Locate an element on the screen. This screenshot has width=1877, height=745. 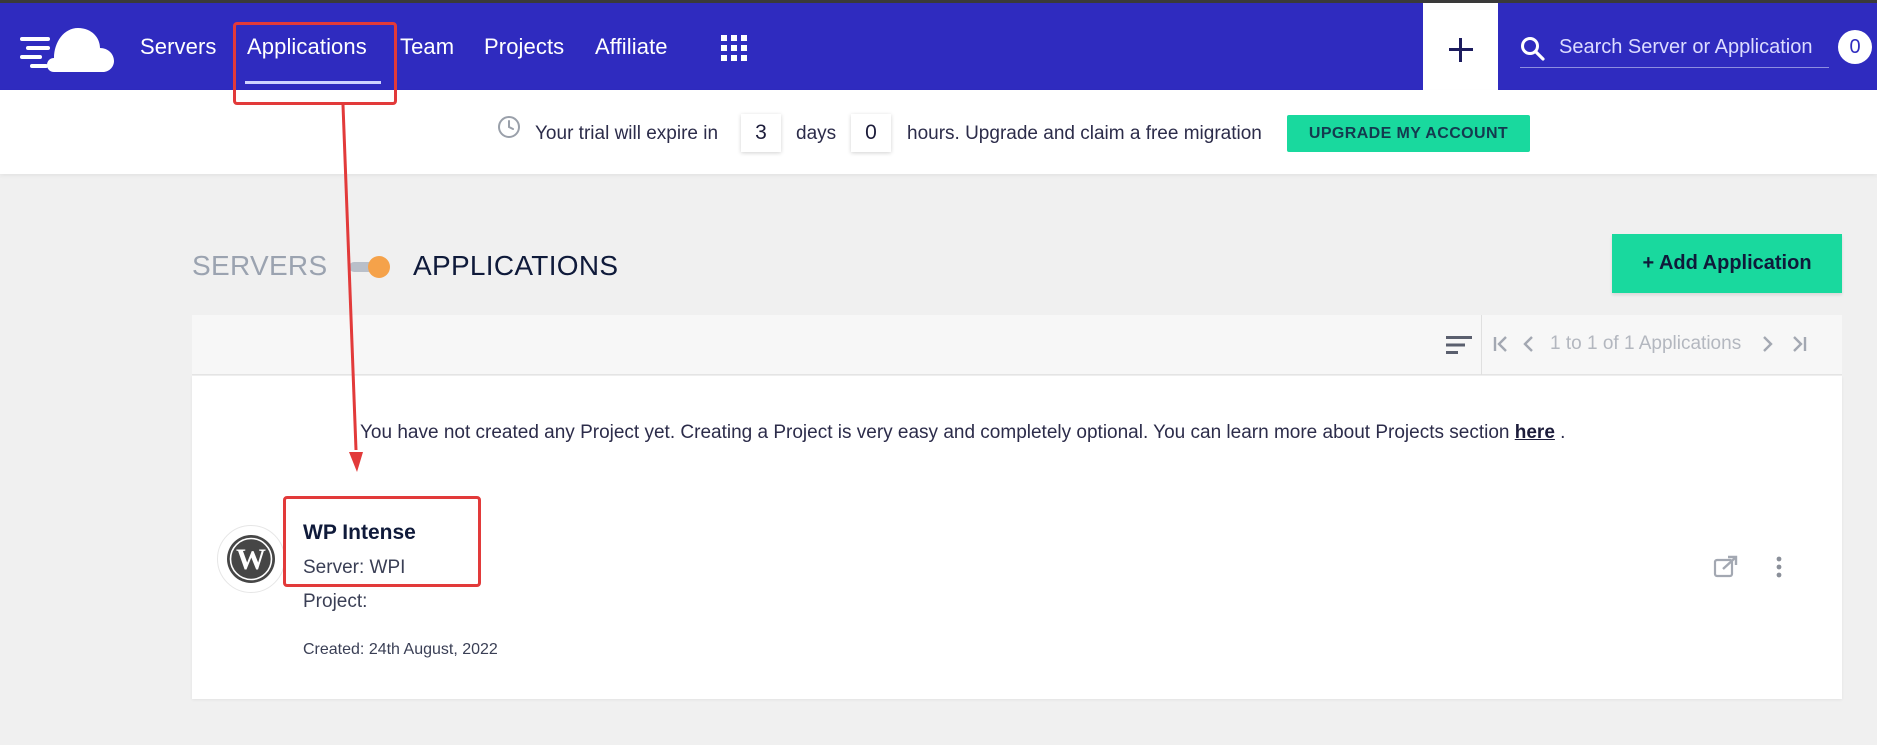
nav-affiliate: Affiliate is located at coordinates (631, 47).